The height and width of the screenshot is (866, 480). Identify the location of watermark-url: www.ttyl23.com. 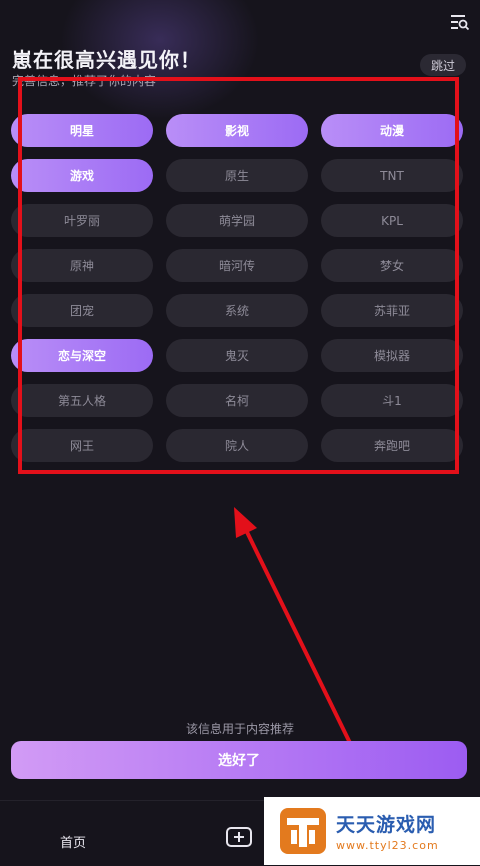
(387, 845).